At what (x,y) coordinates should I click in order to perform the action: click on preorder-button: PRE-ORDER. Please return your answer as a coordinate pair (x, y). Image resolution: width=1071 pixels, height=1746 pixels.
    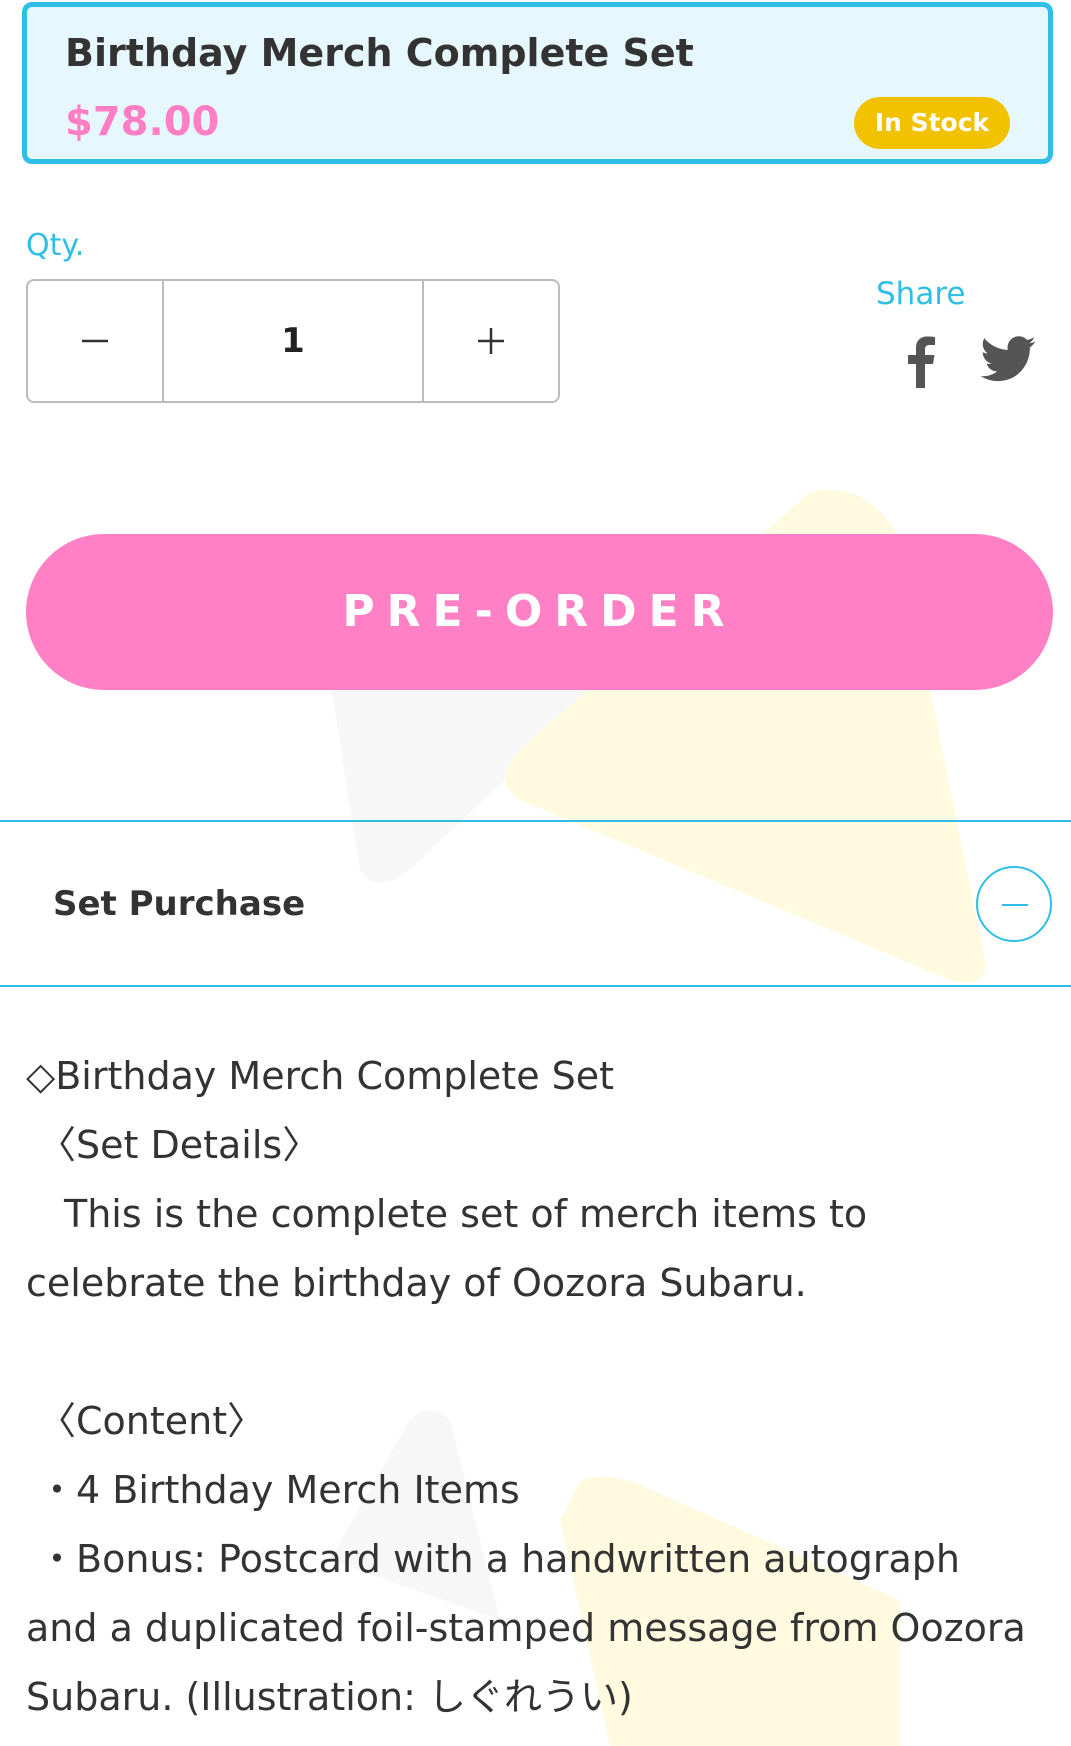
    Looking at the image, I should click on (539, 612).